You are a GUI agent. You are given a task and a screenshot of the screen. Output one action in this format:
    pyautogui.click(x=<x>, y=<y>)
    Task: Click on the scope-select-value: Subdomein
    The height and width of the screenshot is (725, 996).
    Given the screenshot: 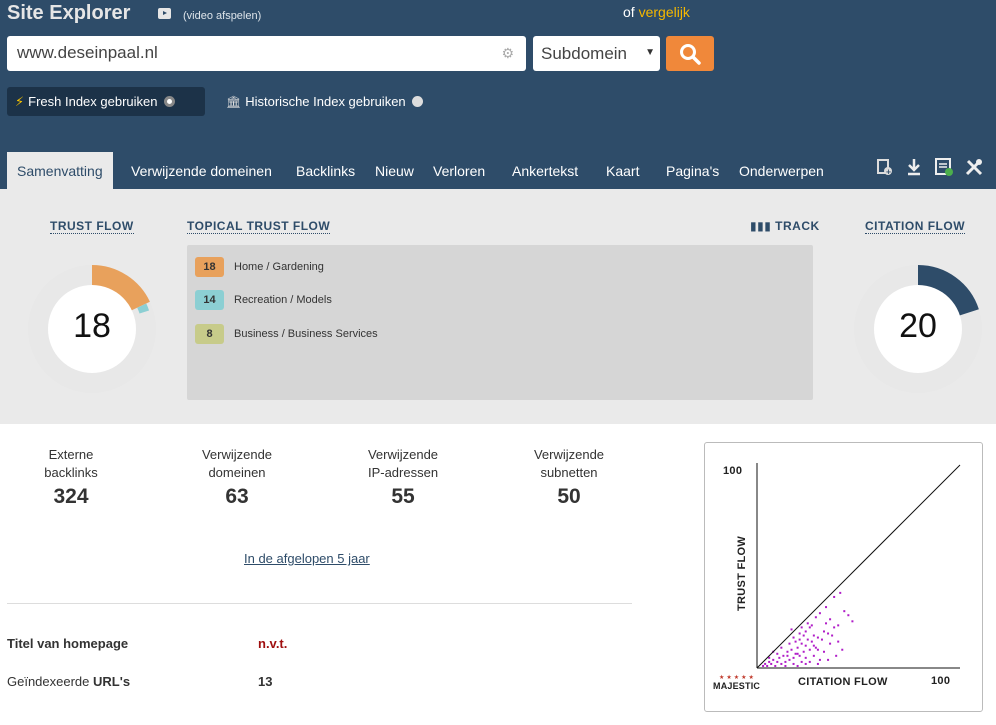 What is the action you would take?
    pyautogui.click(x=584, y=53)
    